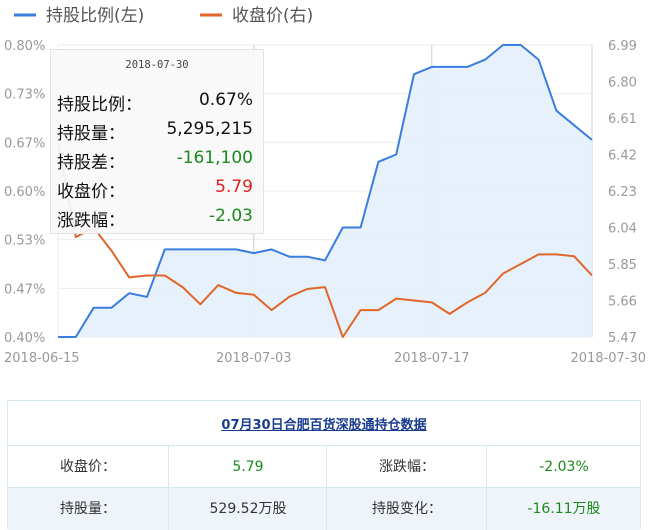  What do you see at coordinates (91, 221) in the screenshot?
I see `tooltip-label: 涨跌幅：` at bounding box center [91, 221].